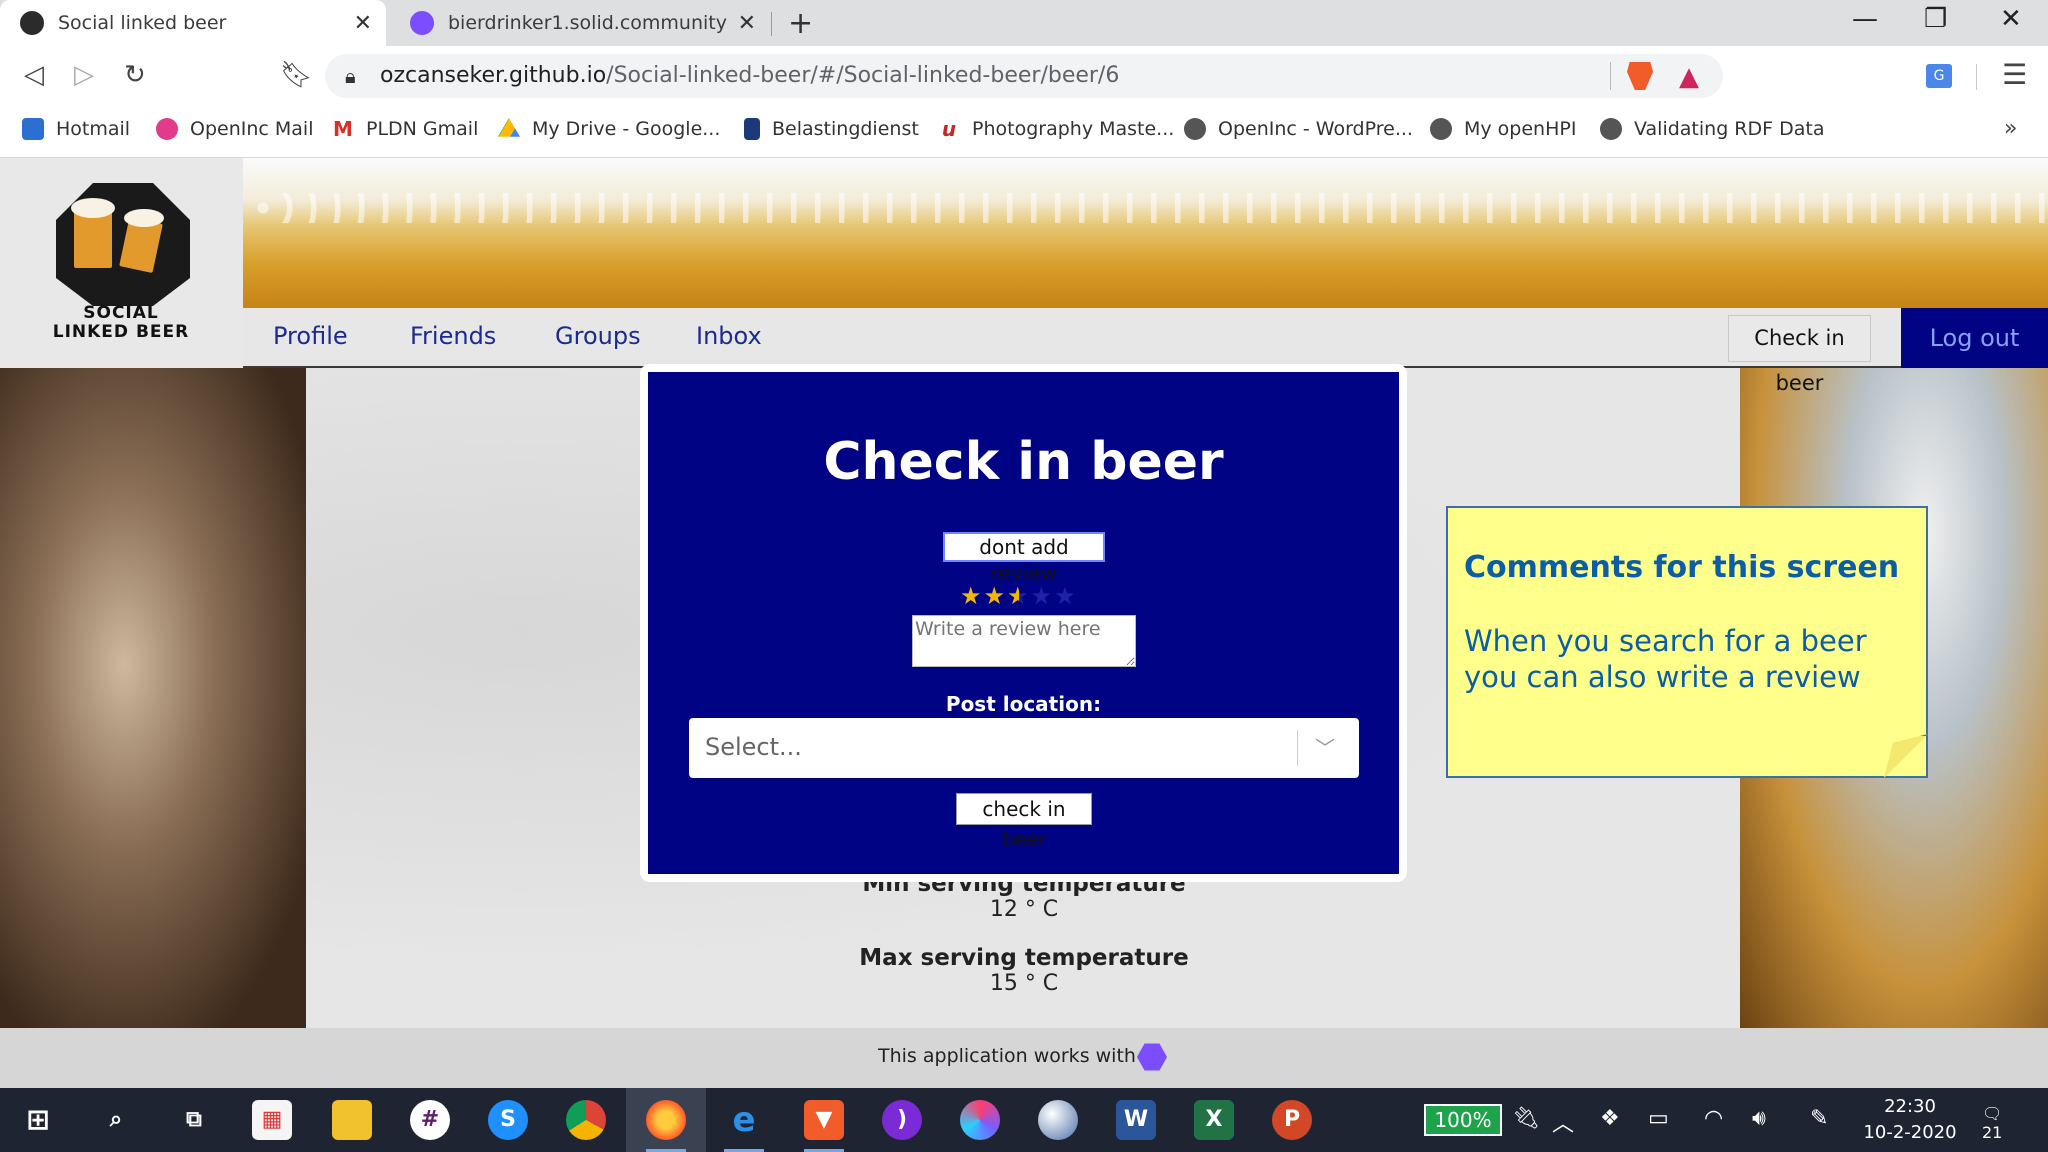  What do you see at coordinates (771, 24) in the screenshot?
I see `tab-divider` at bounding box center [771, 24].